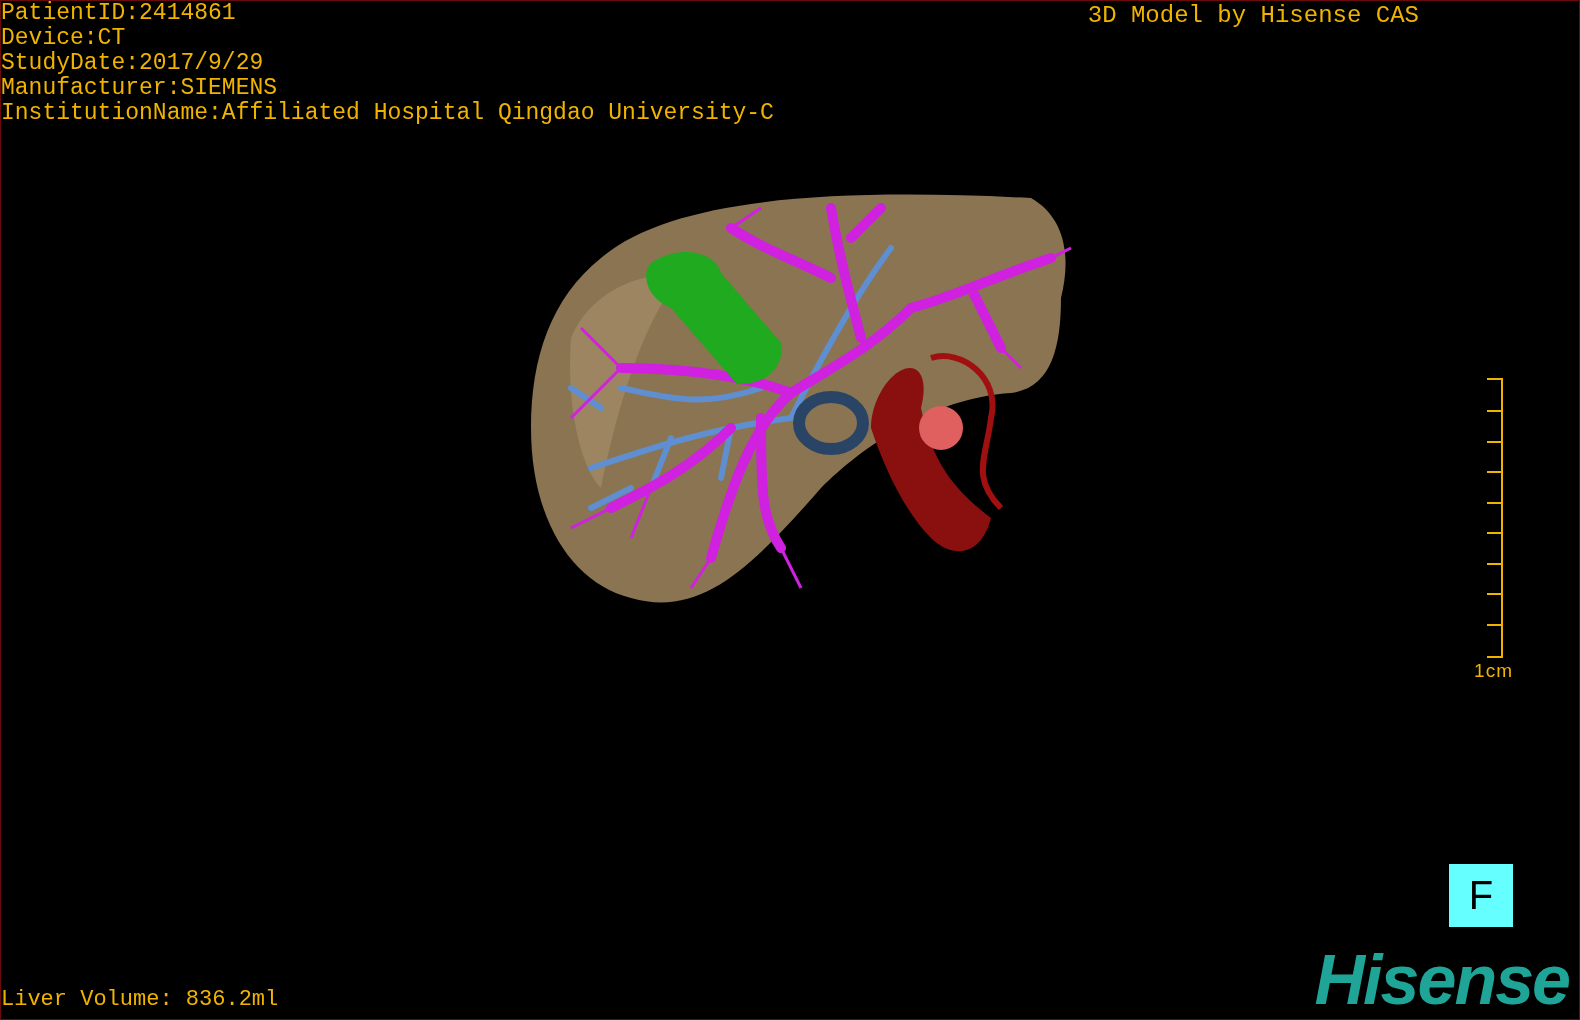 The image size is (1580, 1020). I want to click on patient-info-line: InstitutionName:Affiliated Hospital Qingdao University-C, so click(387, 113).